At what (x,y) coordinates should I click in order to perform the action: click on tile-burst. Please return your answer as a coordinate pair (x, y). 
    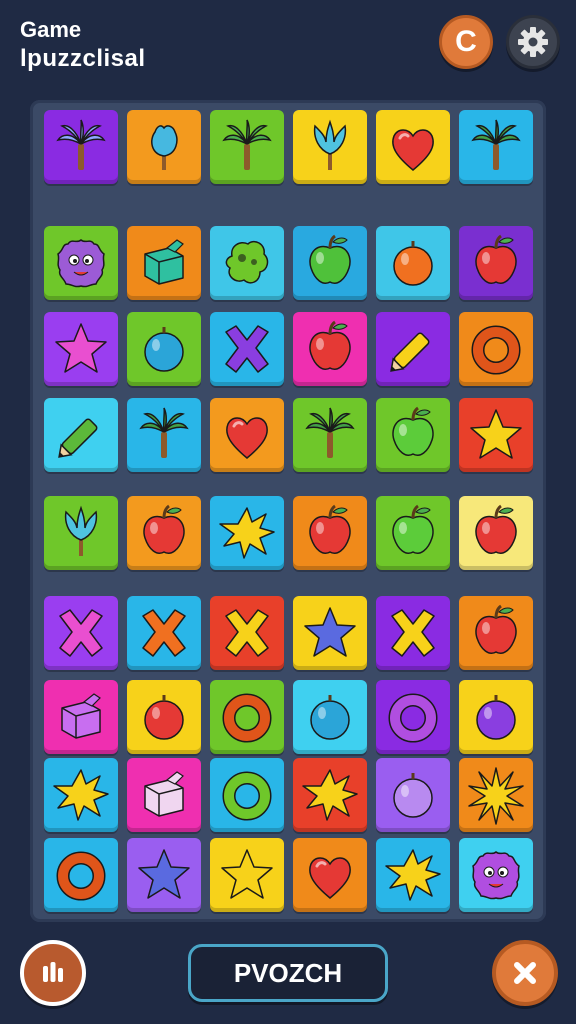
    Looking at the image, I should click on (496, 795).